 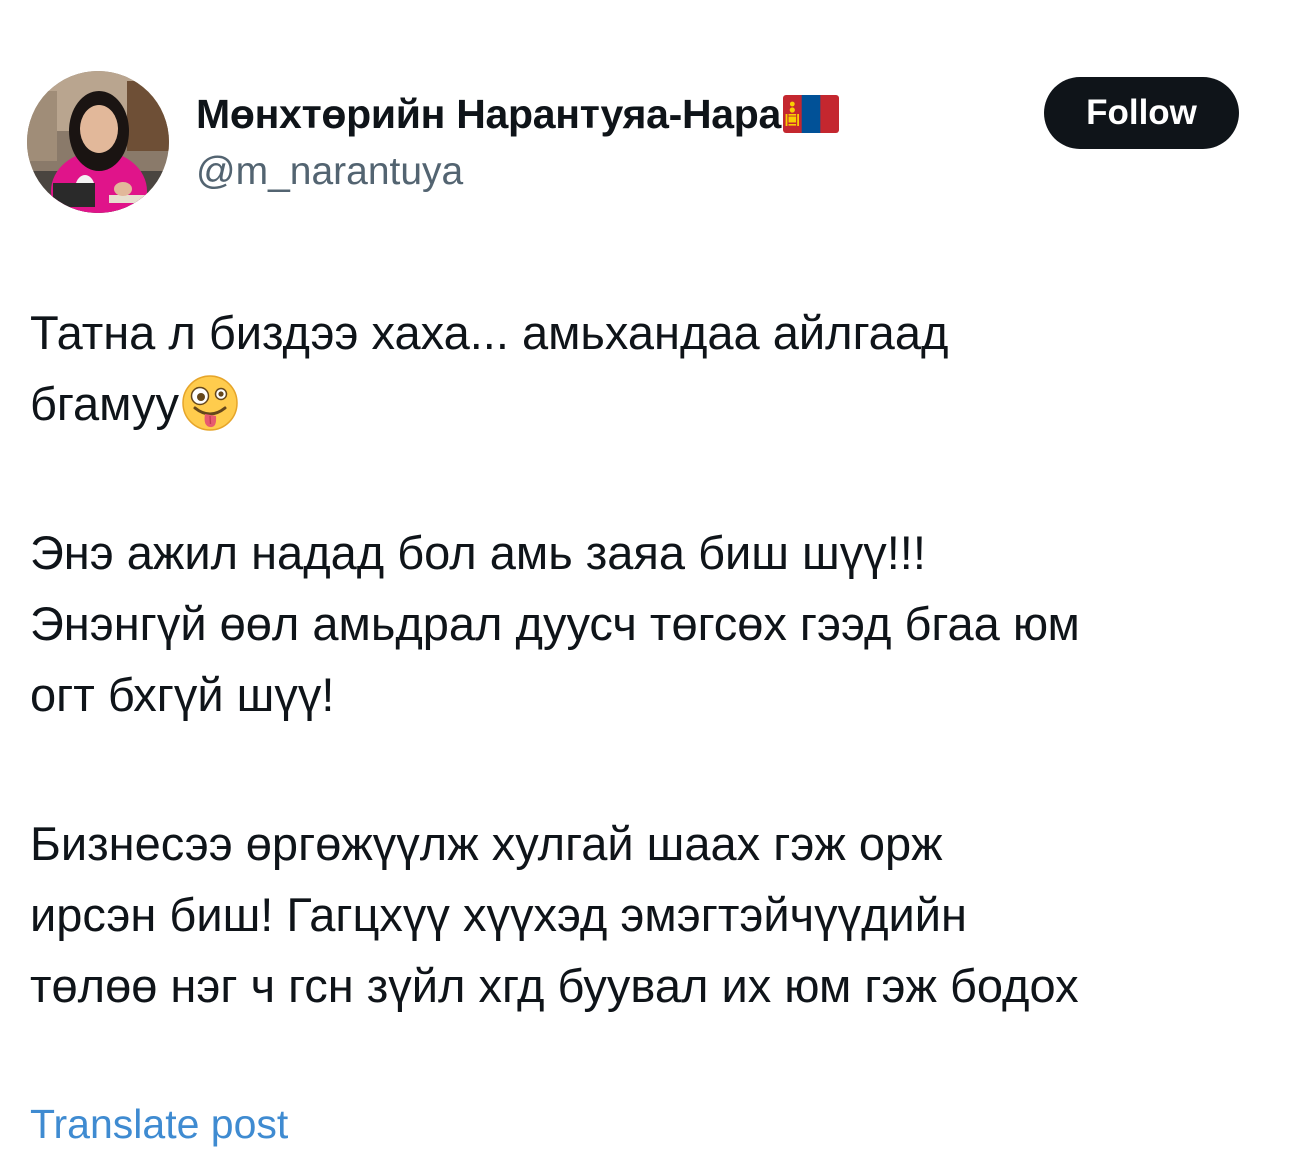 What do you see at coordinates (1141, 113) in the screenshot?
I see `follow-button: Follow` at bounding box center [1141, 113].